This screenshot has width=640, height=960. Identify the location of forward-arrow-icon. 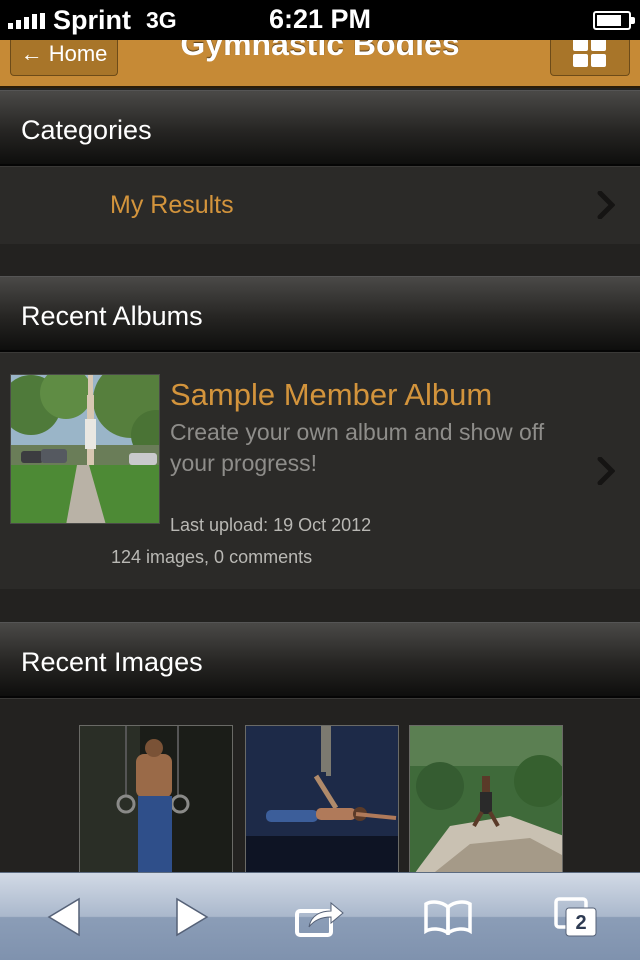
(192, 917).